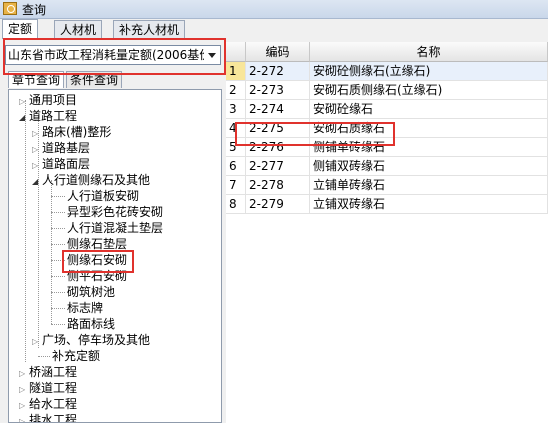 The height and width of the screenshot is (423, 548). What do you see at coordinates (236, 147) in the screenshot?
I see `row-number: 5` at bounding box center [236, 147].